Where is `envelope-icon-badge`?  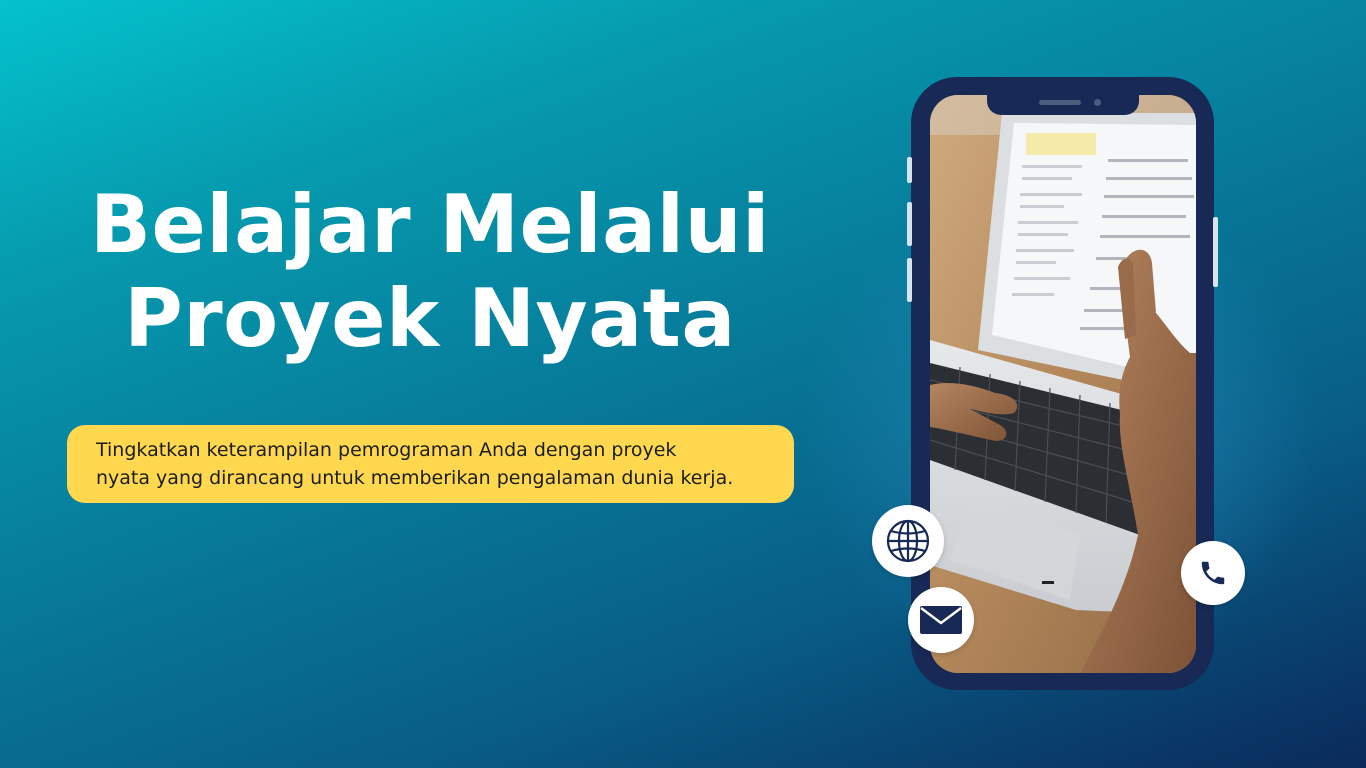 envelope-icon-badge is located at coordinates (941, 620).